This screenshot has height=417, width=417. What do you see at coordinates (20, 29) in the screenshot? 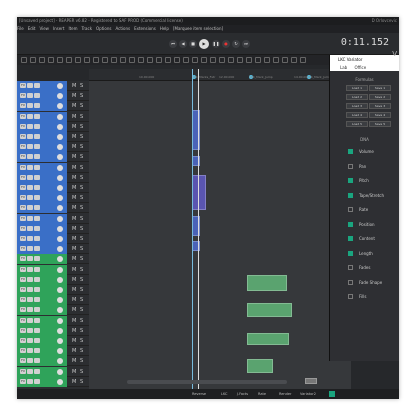
I see `menu-item: File` at bounding box center [20, 29].